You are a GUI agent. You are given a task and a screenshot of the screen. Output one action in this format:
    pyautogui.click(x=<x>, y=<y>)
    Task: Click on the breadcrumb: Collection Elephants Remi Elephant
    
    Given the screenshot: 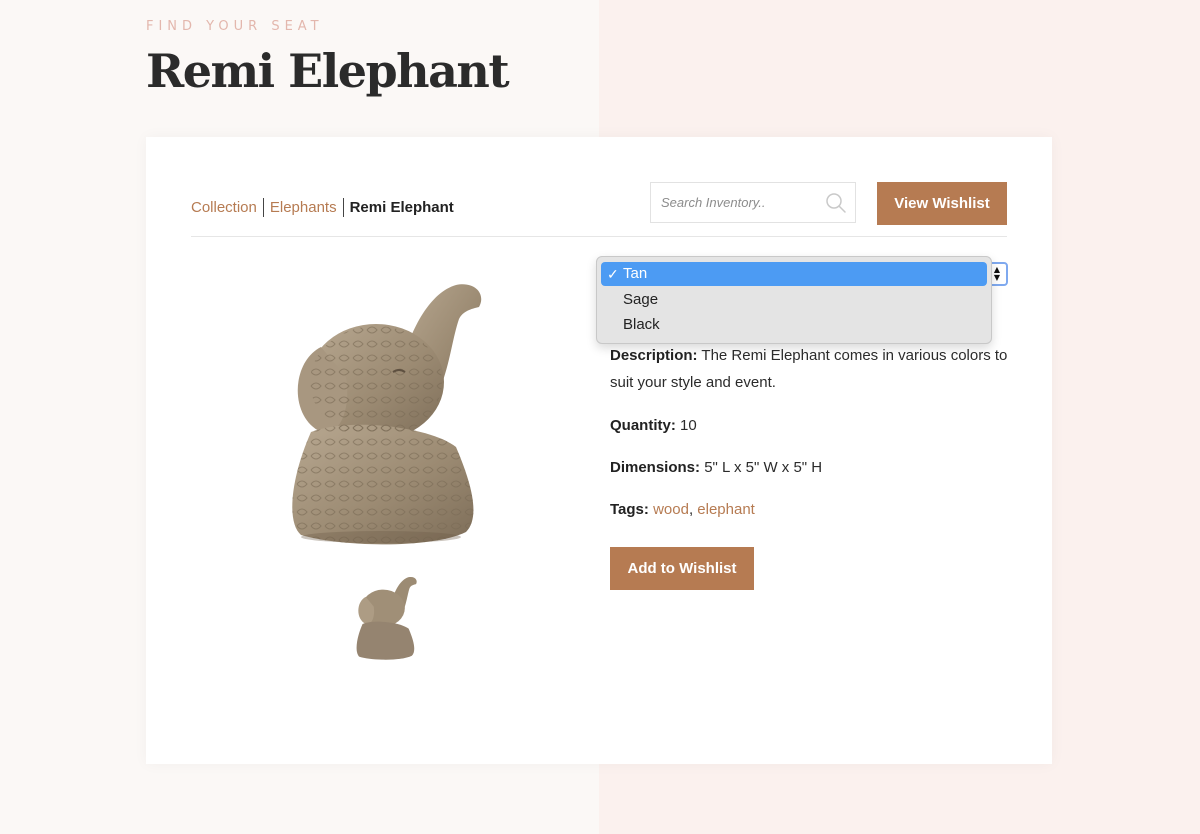 What is the action you would take?
    pyautogui.click(x=322, y=207)
    